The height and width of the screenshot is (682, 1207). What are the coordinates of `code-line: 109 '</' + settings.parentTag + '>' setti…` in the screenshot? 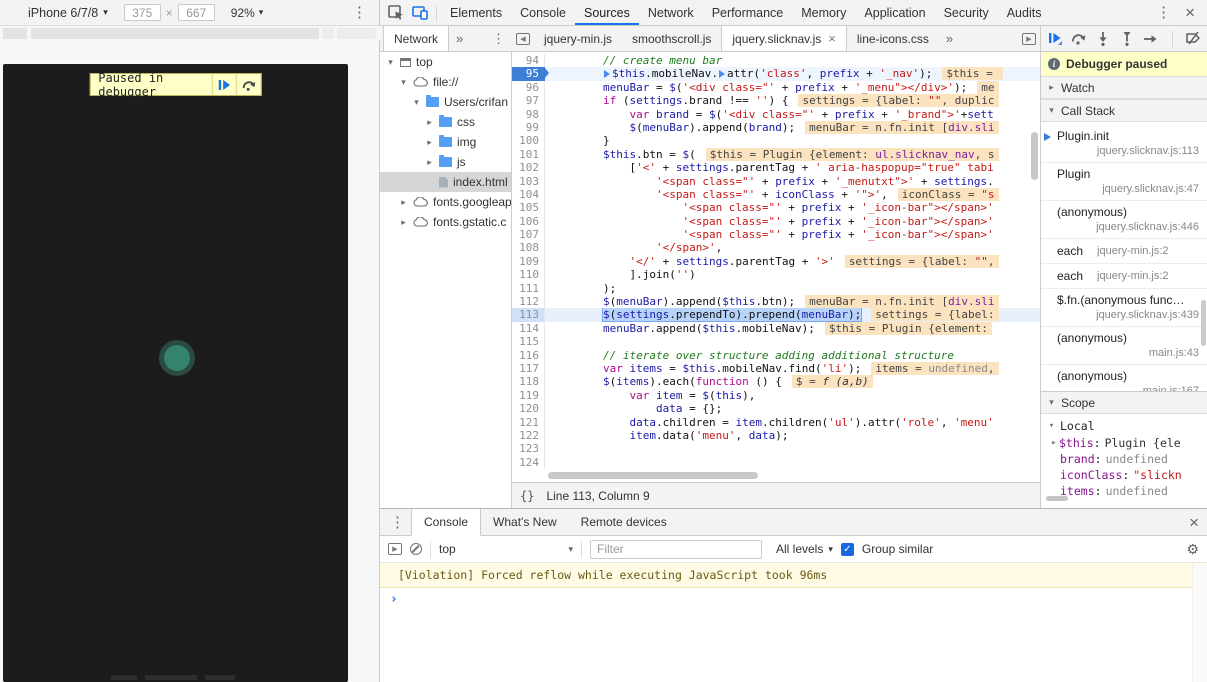 It's located at (776, 261).